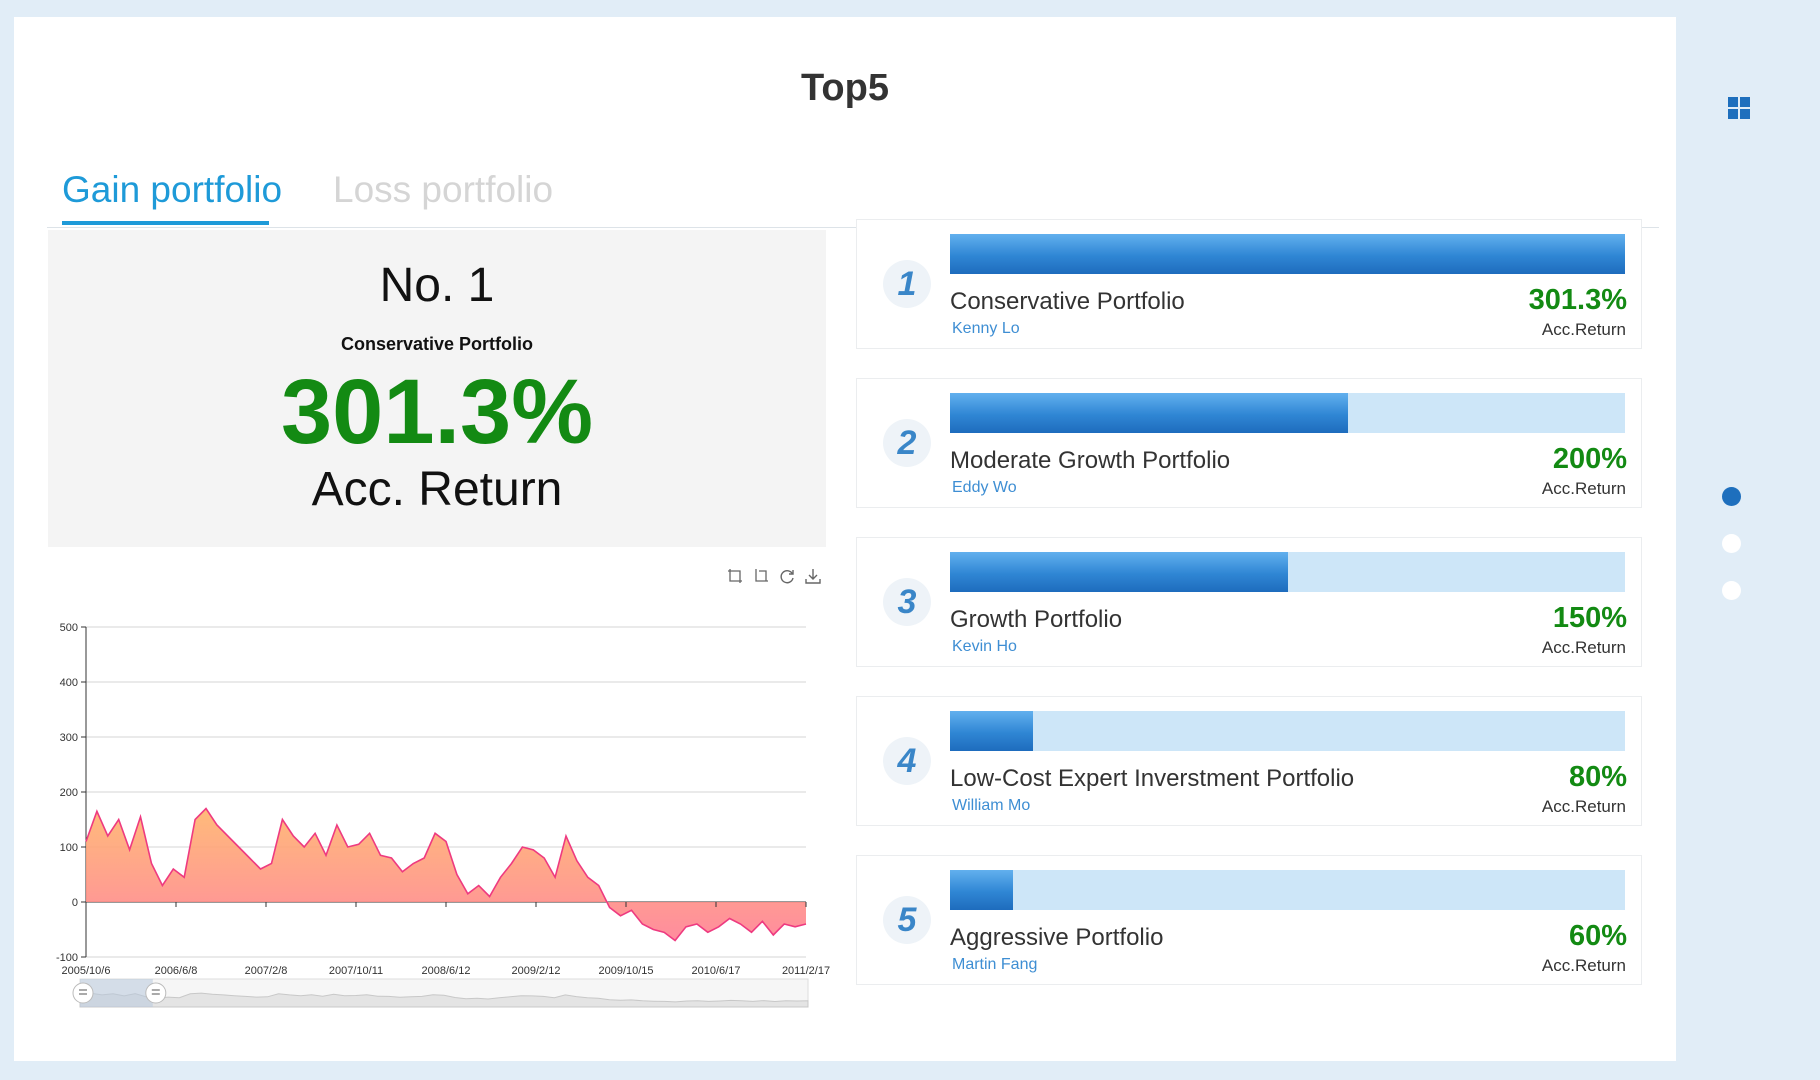 The height and width of the screenshot is (1080, 1820). I want to click on y-tick-label: 500, so click(69, 628).